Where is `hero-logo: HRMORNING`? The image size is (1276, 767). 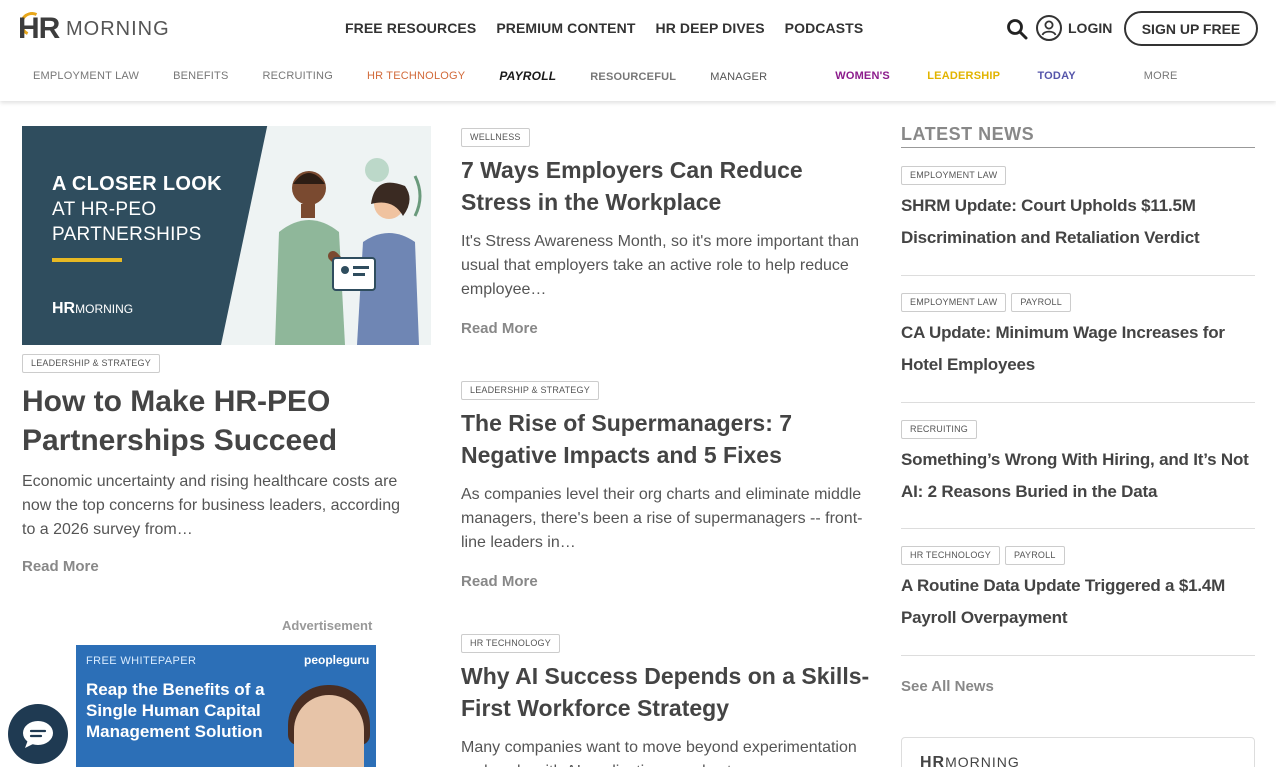
hero-logo: HRMORNING is located at coordinates (92, 309).